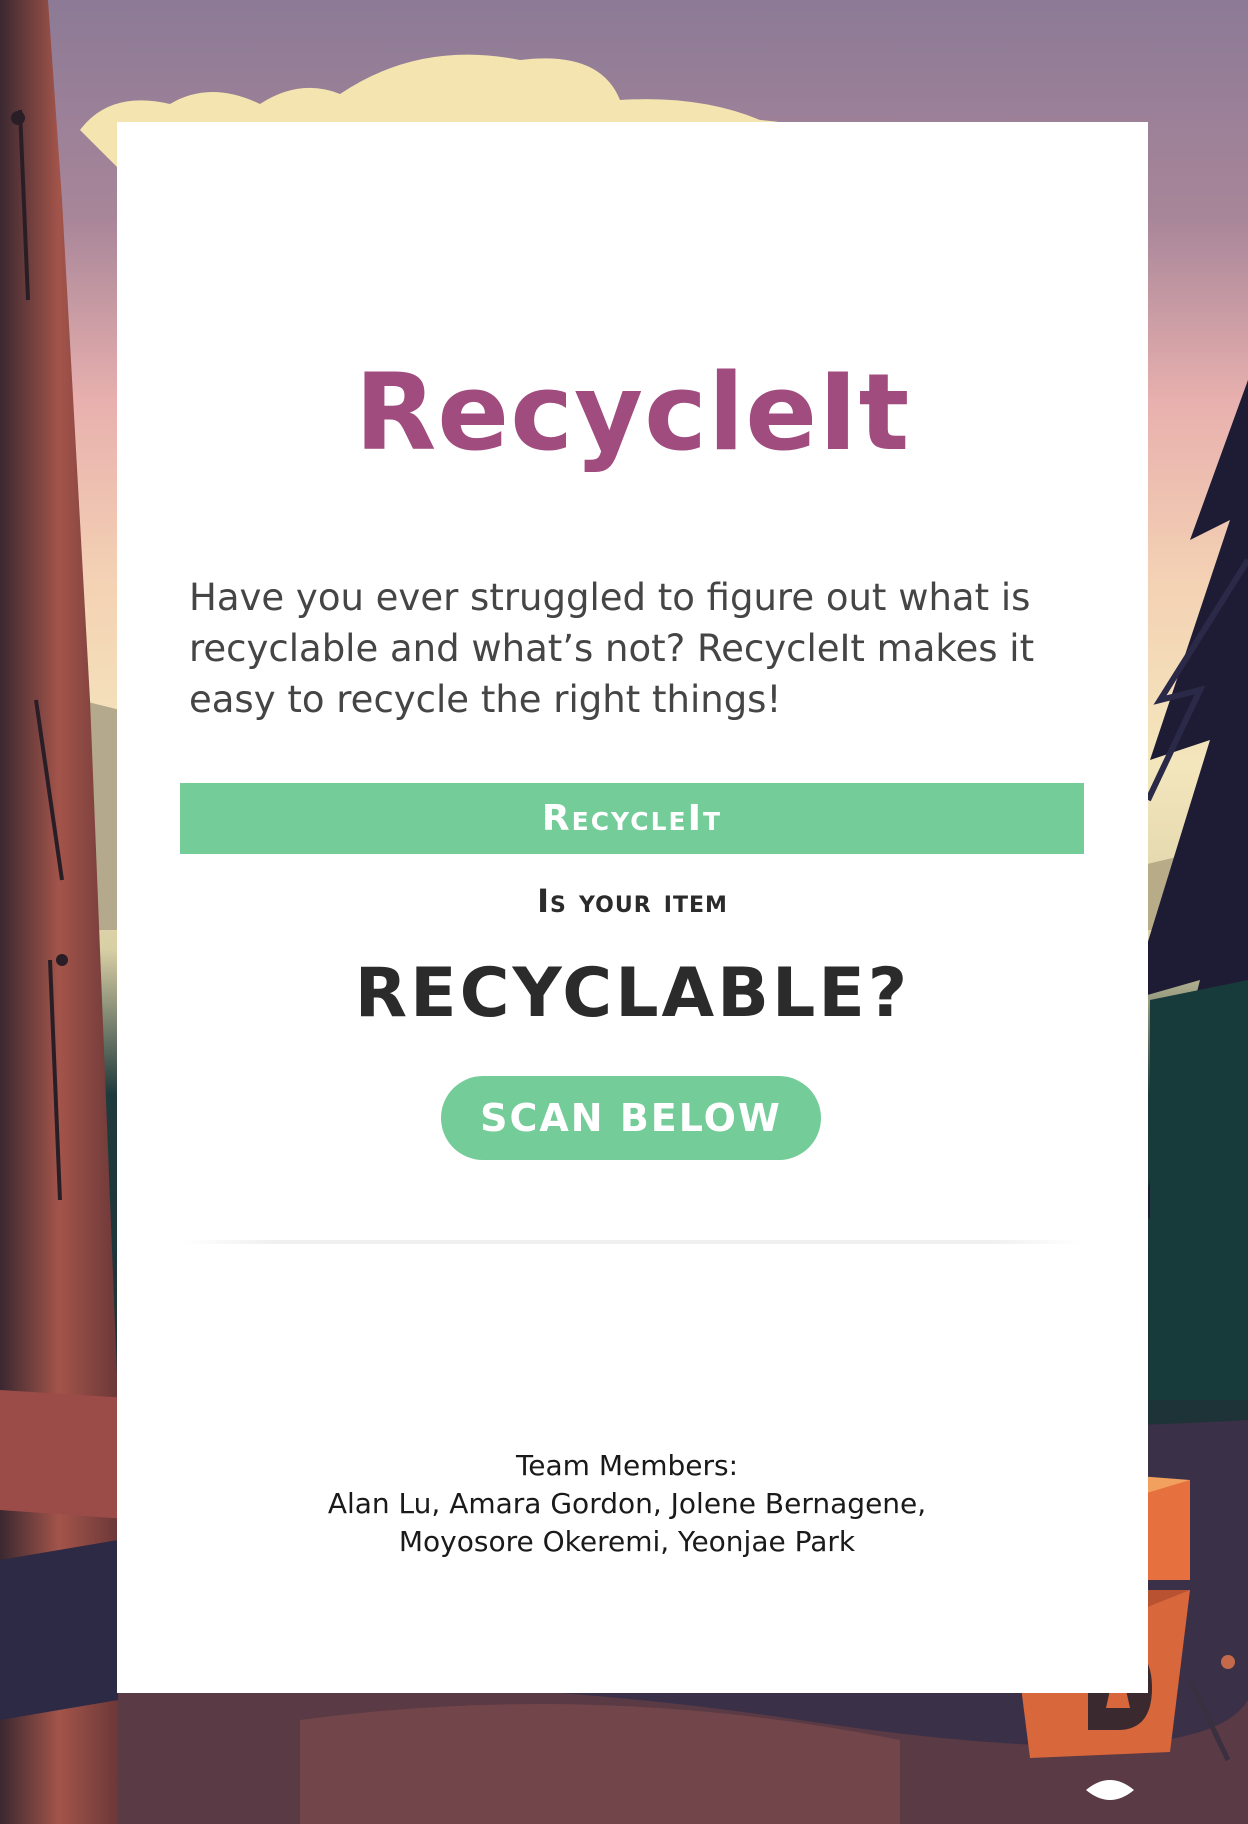 The image size is (1248, 1824). Describe the element at coordinates (632, 901) in the screenshot. I see `question-text: Is your item` at that location.